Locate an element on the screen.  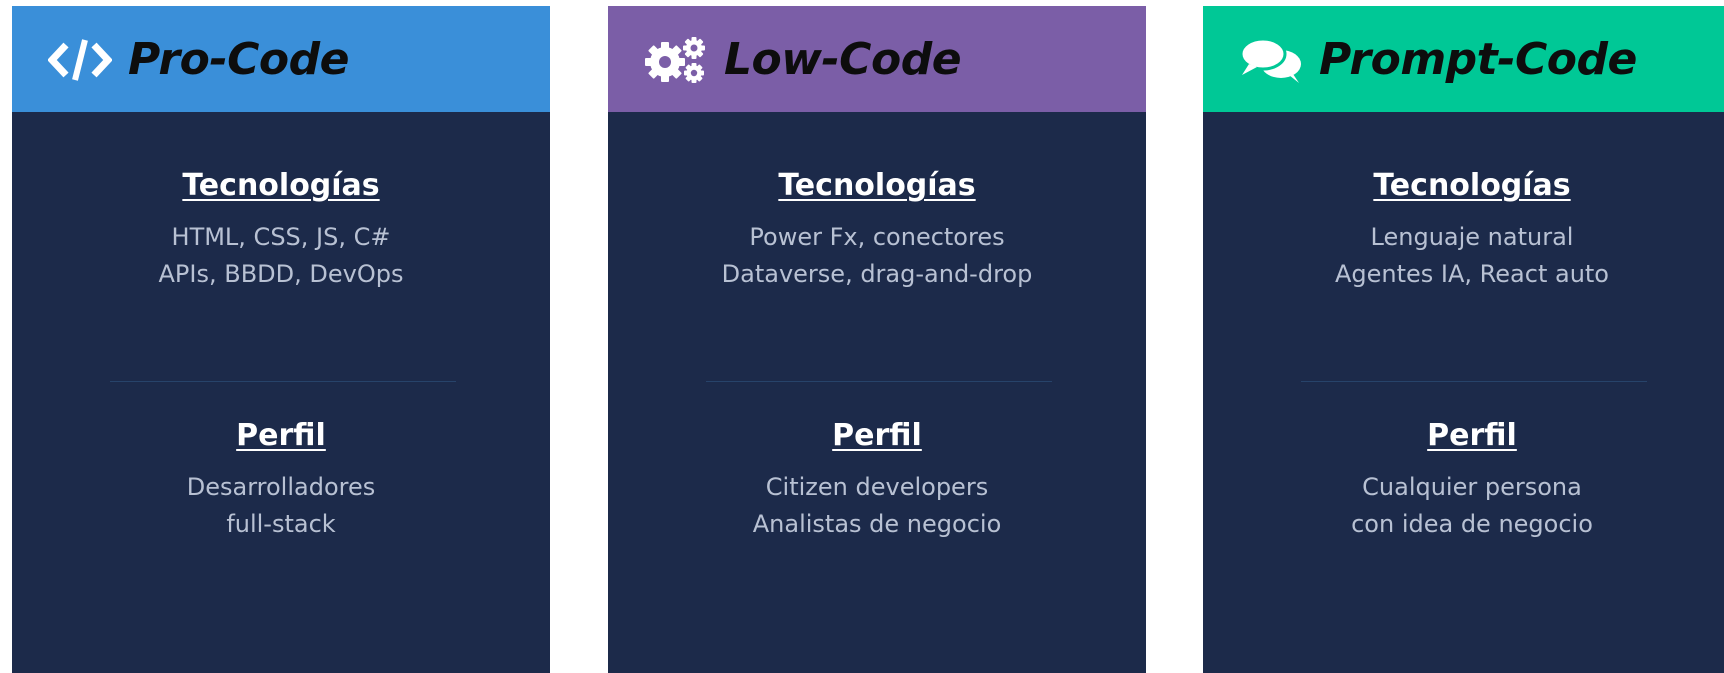
profile-line-2: con idea de negocio is located at coordinates (1472, 524).